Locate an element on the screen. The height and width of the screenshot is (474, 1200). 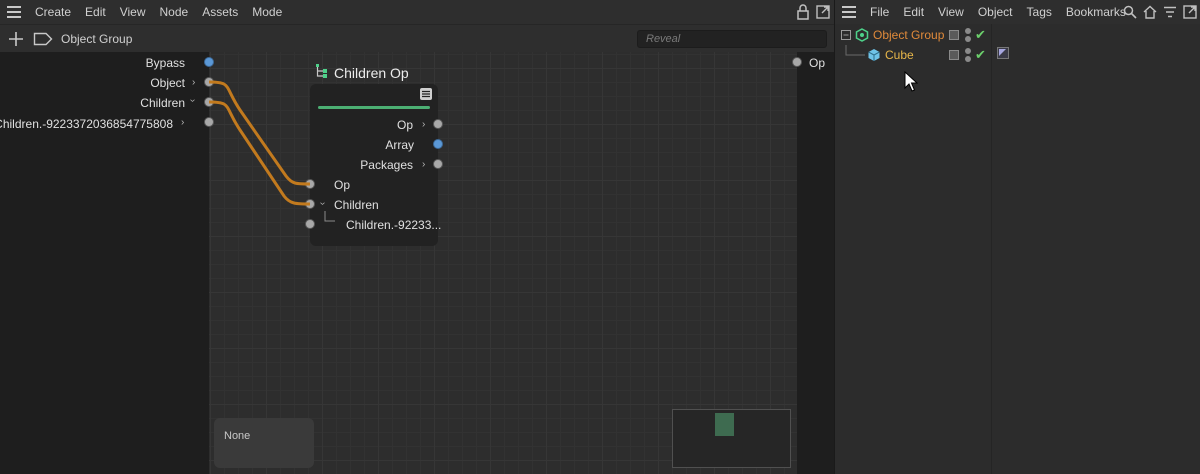
input-children-sub-port is located at coordinates (209, 122).